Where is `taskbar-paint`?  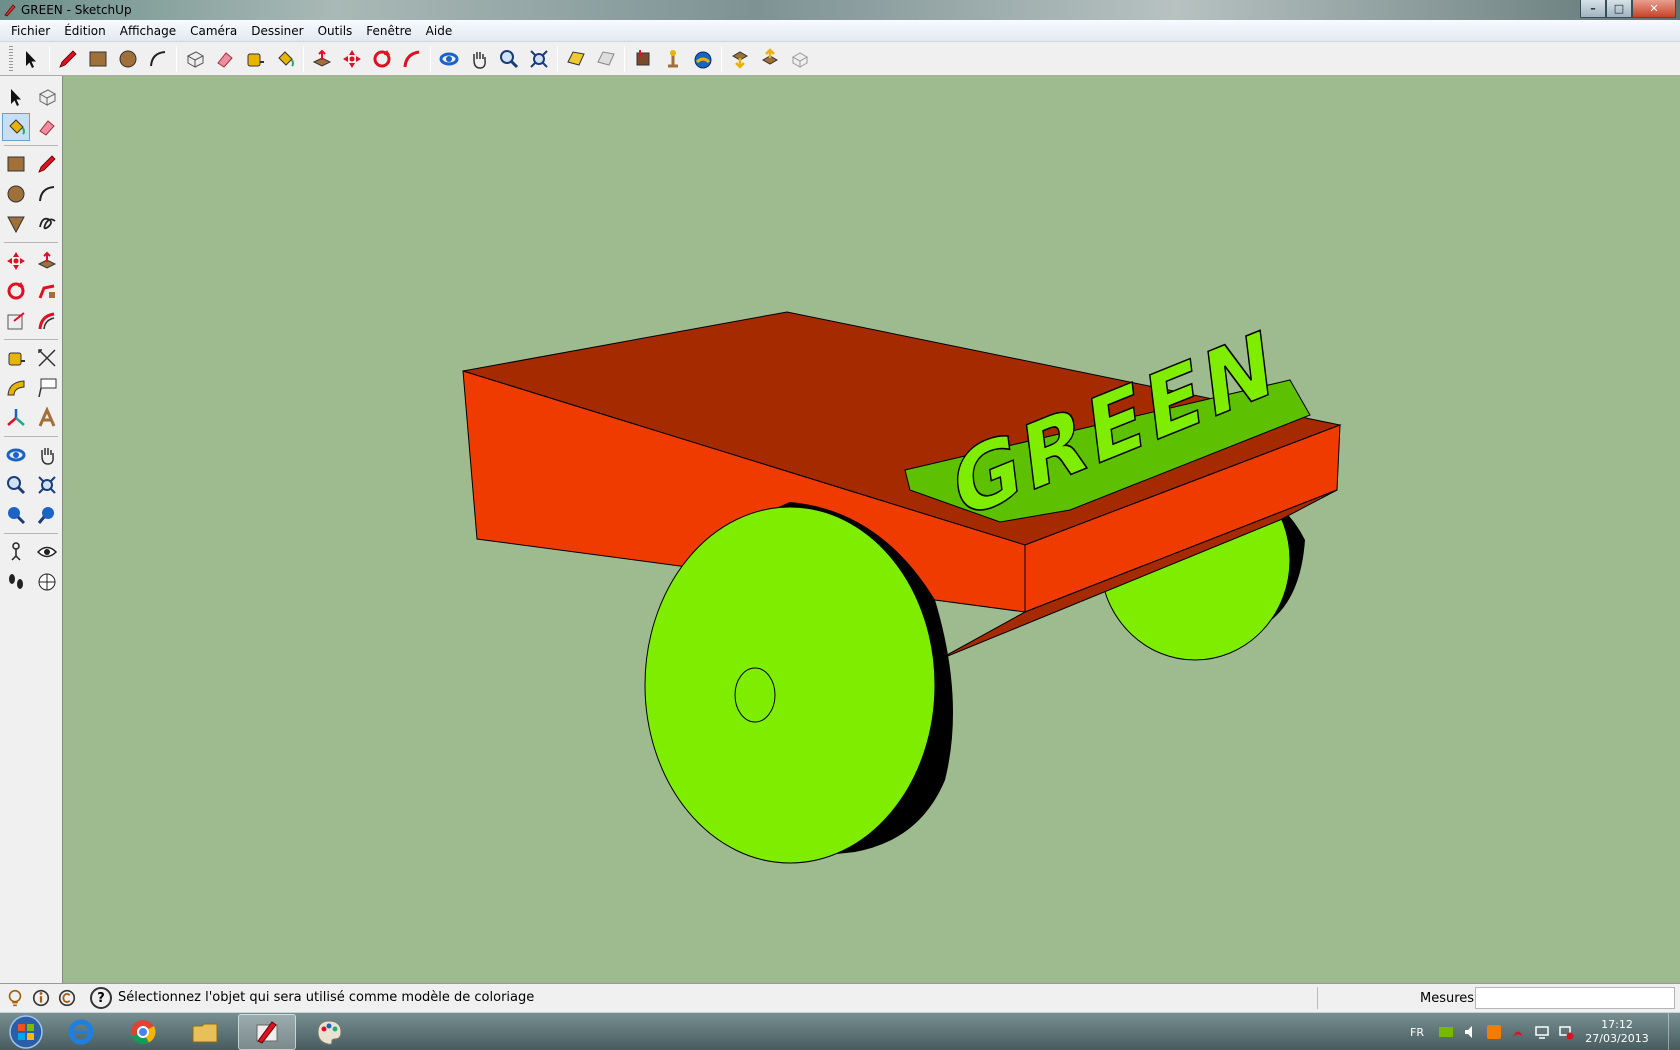
taskbar-paint is located at coordinates (329, 1032).